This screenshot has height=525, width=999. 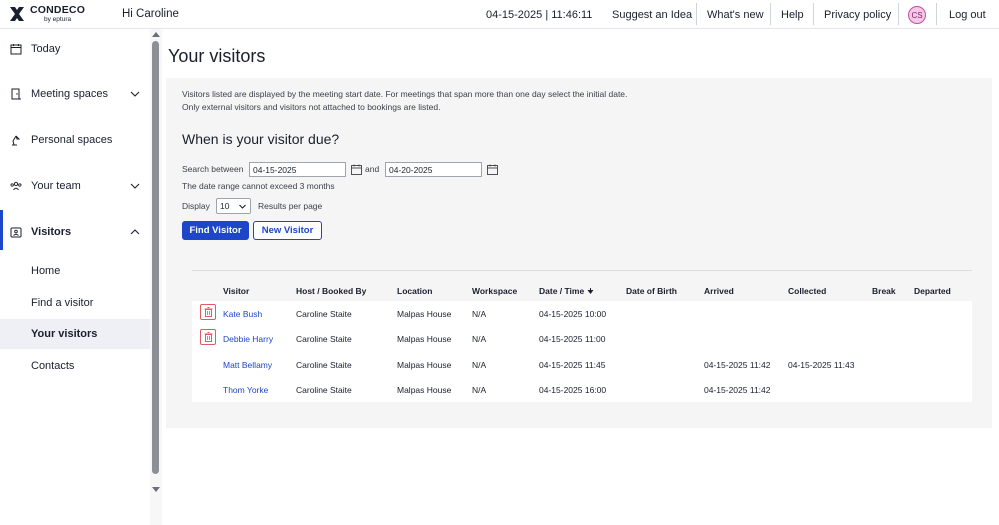 What do you see at coordinates (62, 303) in the screenshot?
I see `sidebar-subitem-label: Find a visitor` at bounding box center [62, 303].